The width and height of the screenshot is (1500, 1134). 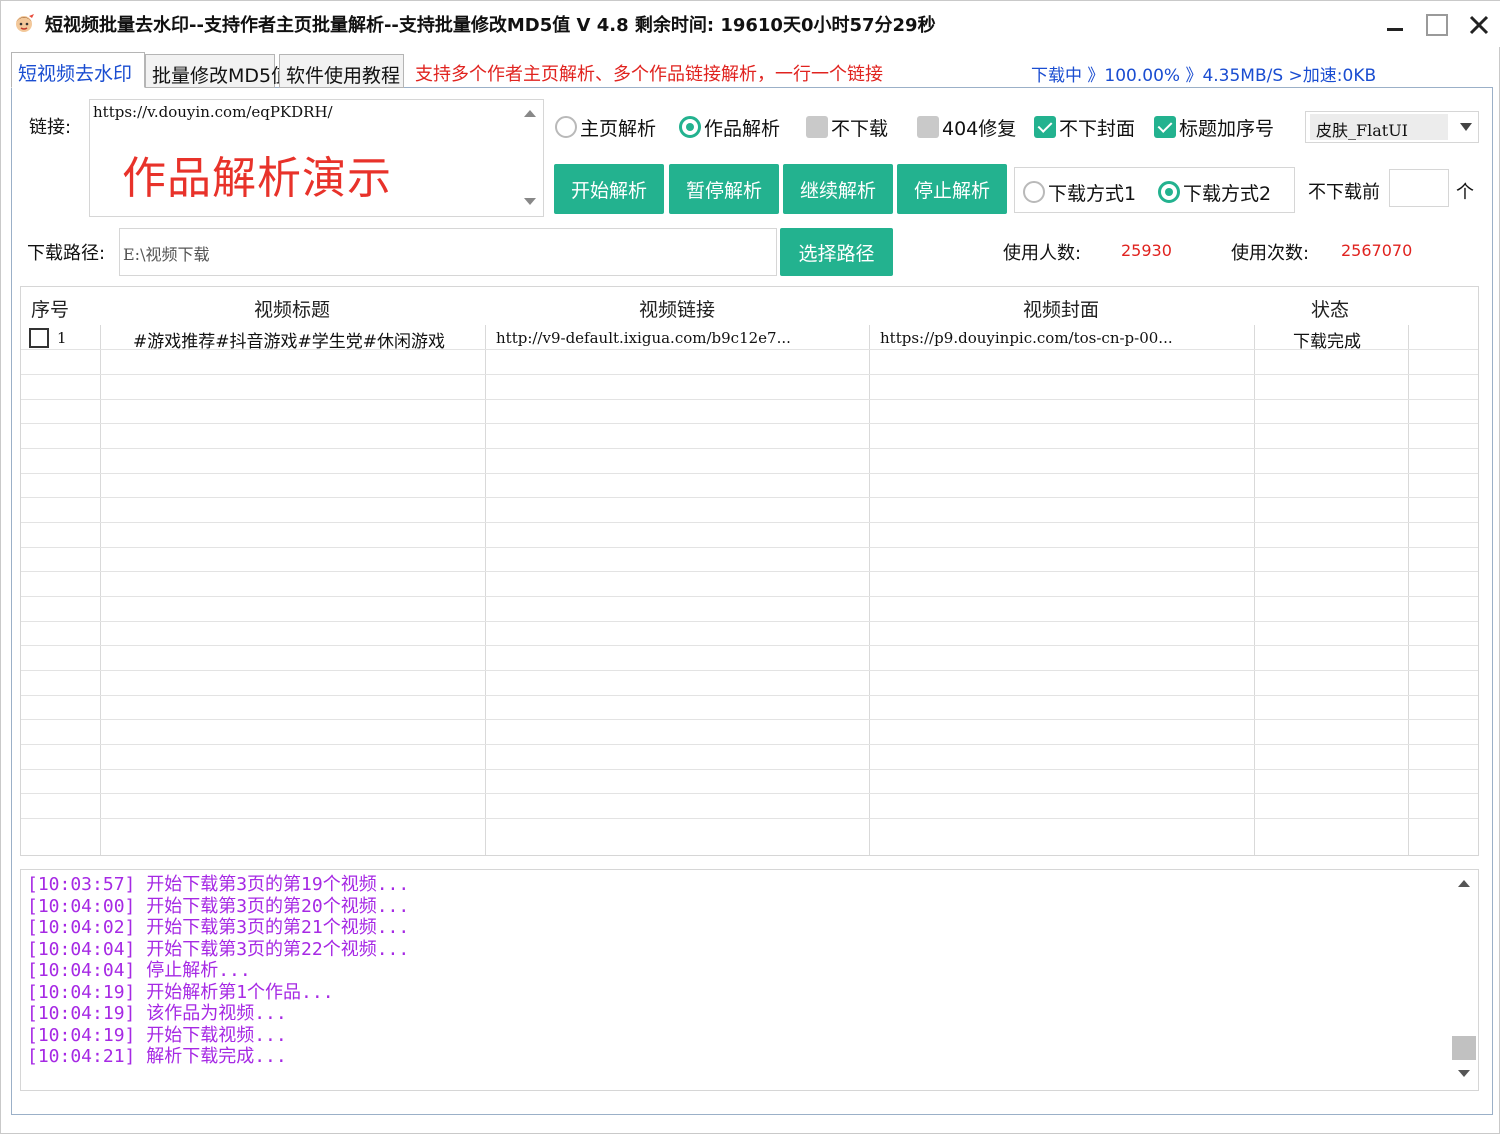 What do you see at coordinates (1464, 980) in the screenshot?
I see `log-scrollbar` at bounding box center [1464, 980].